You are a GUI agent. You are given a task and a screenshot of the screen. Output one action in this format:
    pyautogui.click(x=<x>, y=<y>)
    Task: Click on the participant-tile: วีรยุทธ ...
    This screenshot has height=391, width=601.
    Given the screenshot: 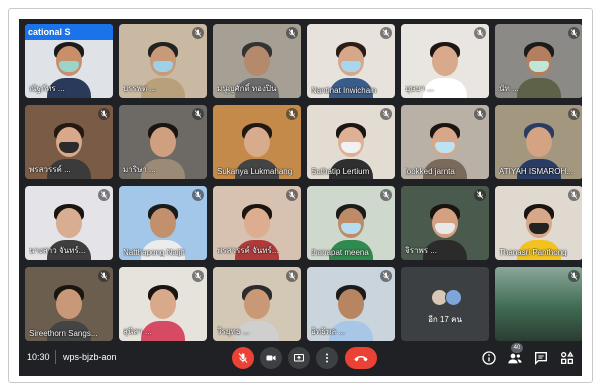 What is the action you would take?
    pyautogui.click(x=257, y=304)
    